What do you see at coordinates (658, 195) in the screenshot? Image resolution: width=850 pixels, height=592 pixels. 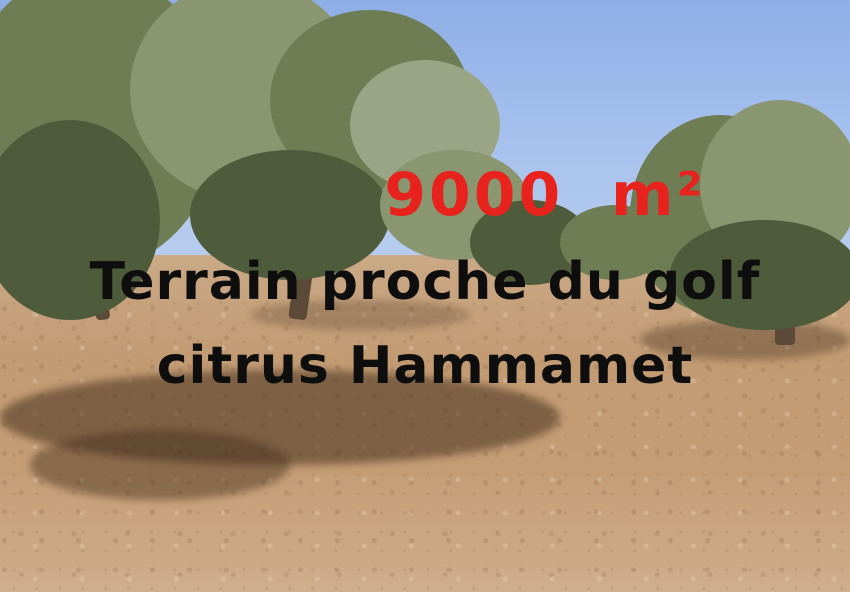 I see `area-unit: m²` at bounding box center [658, 195].